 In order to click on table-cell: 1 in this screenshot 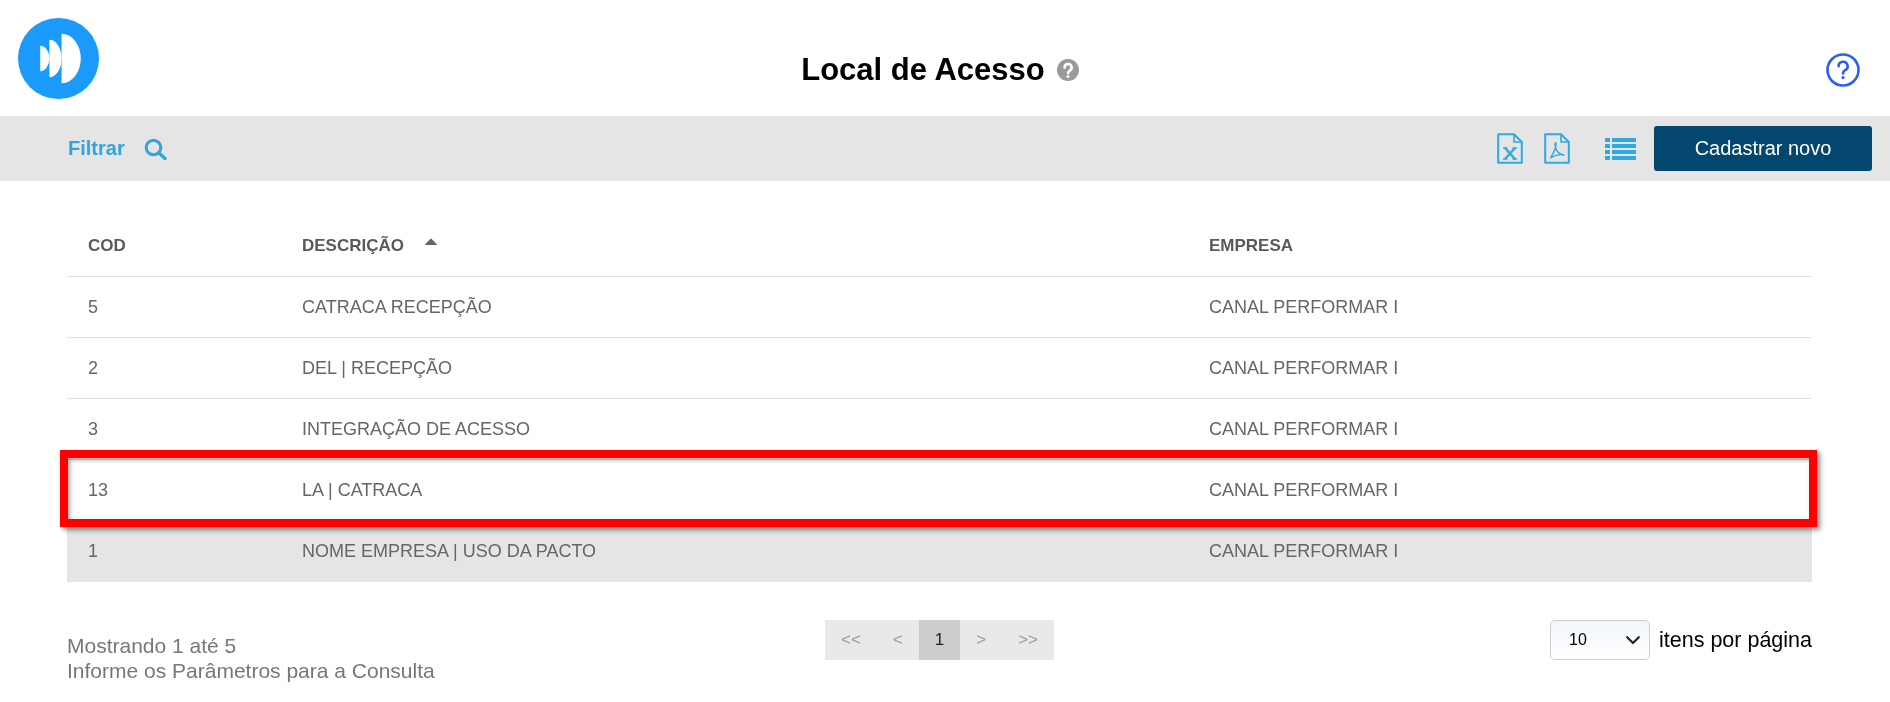, I will do `click(93, 551)`.